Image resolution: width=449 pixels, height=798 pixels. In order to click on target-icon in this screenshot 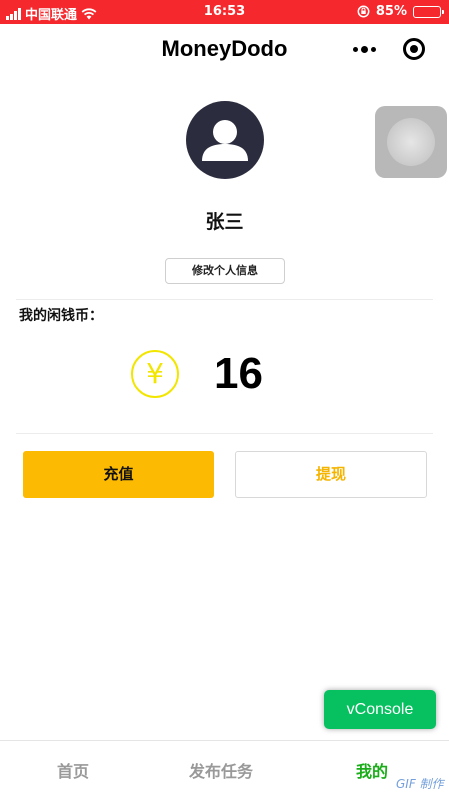, I will do `click(414, 49)`.